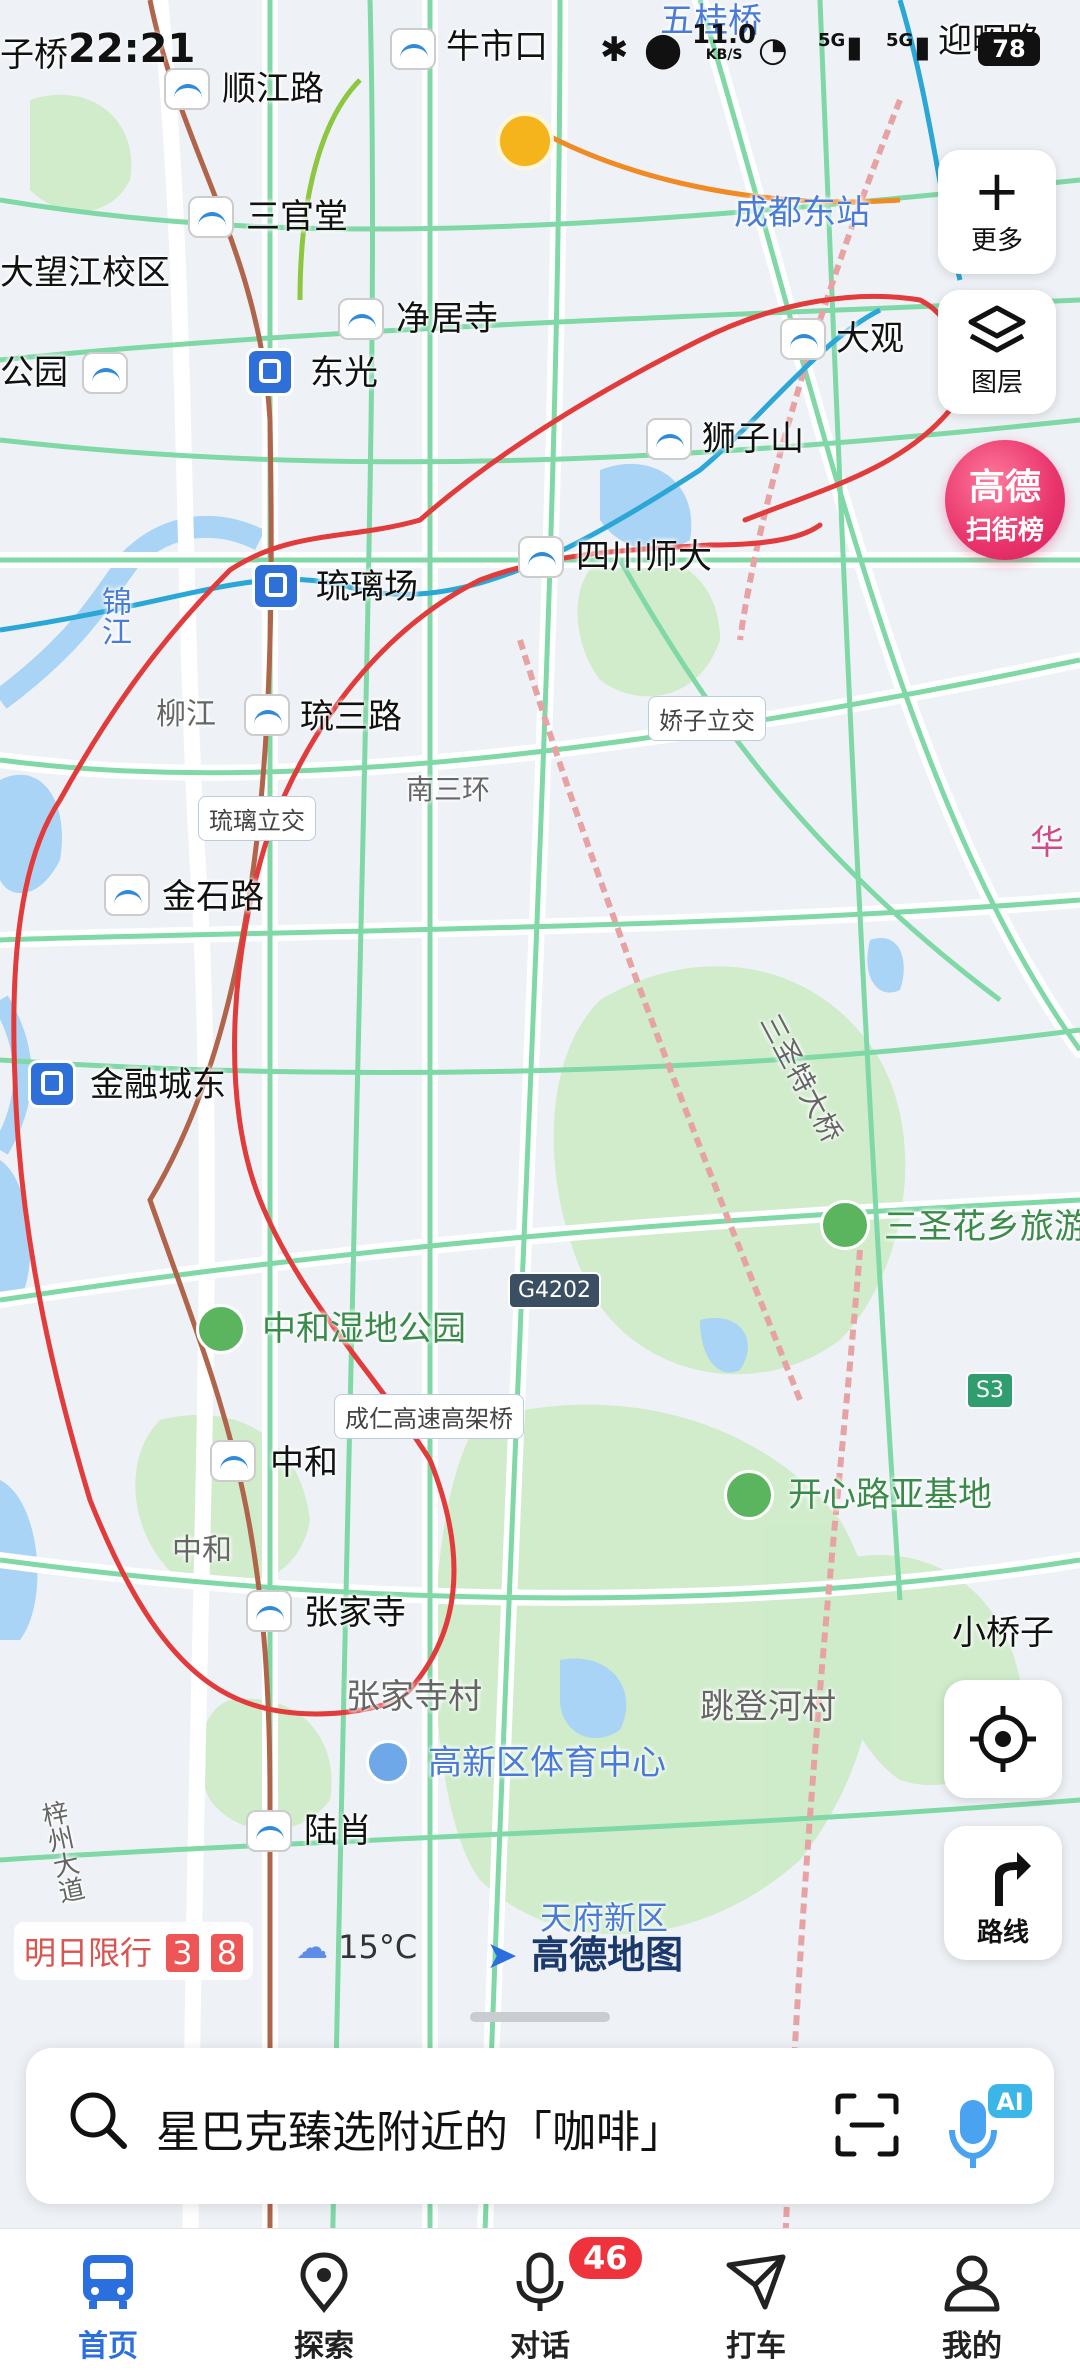  What do you see at coordinates (972, 2283) in the screenshot?
I see `user-icon` at bounding box center [972, 2283].